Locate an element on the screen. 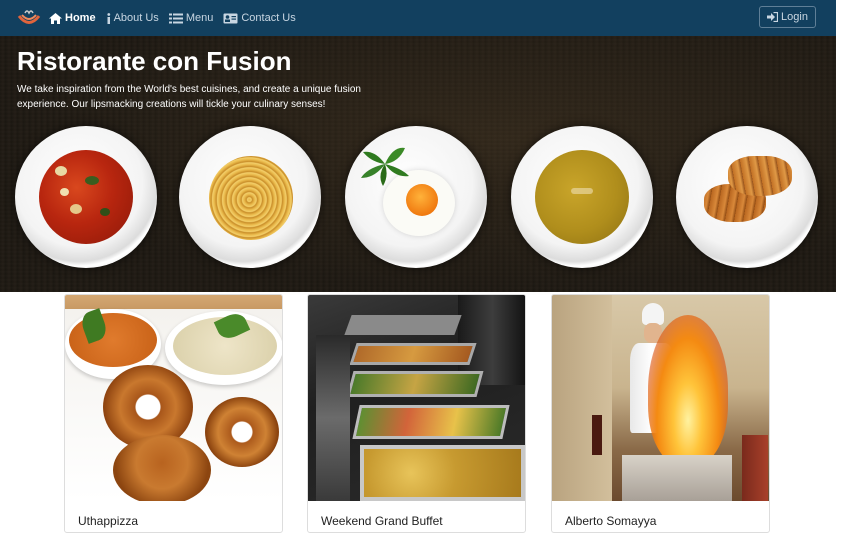 Image resolution: width=868 pixels, height=533 pixels. nav-item-contact-us: Contact Us is located at coordinates (259, 18).